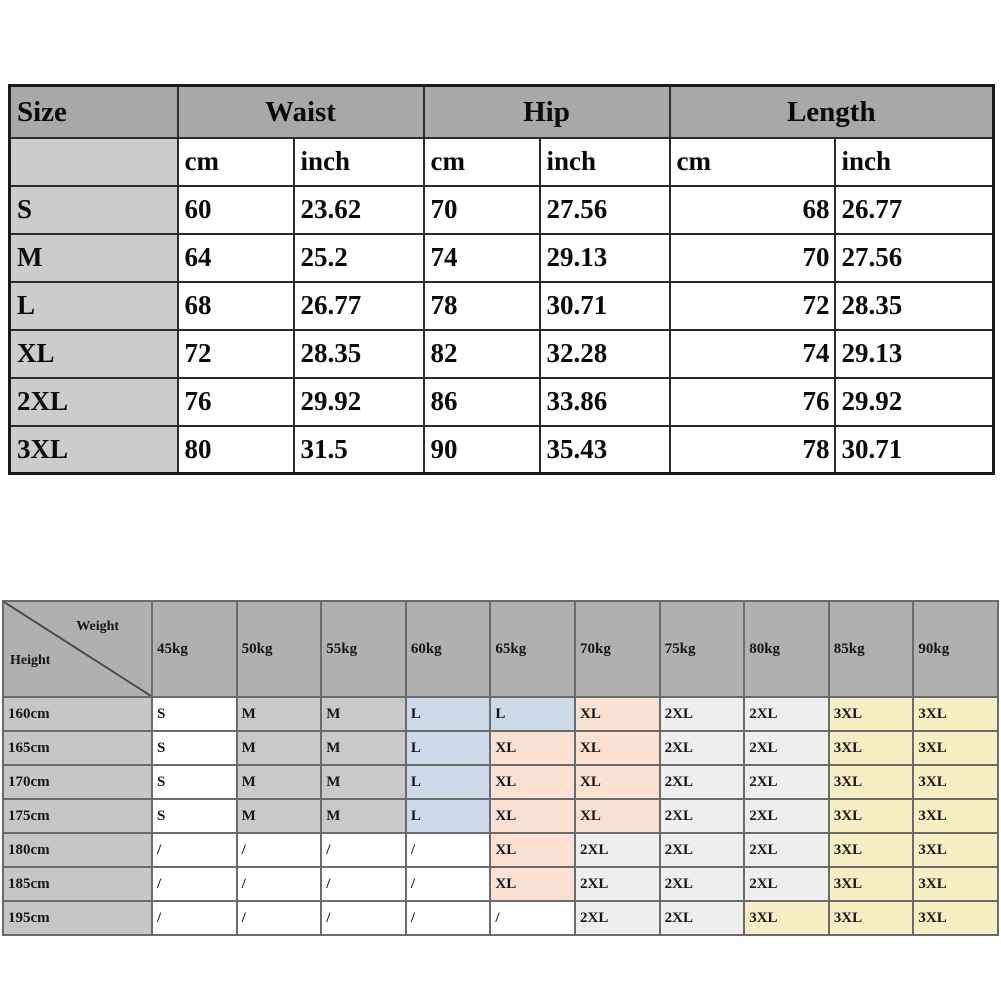 The image size is (1001, 1001). Describe the element at coordinates (752, 305) in the screenshot. I see `cell-length-cm: 72` at that location.